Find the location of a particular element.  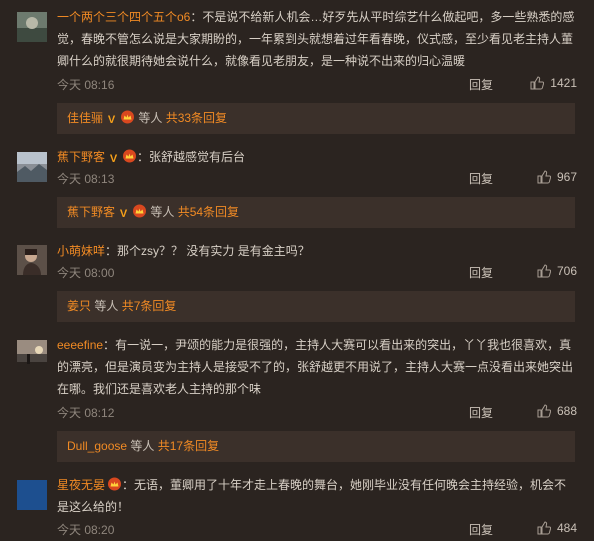

sub-reply-username: 佳佳骊 is located at coordinates (85, 118).